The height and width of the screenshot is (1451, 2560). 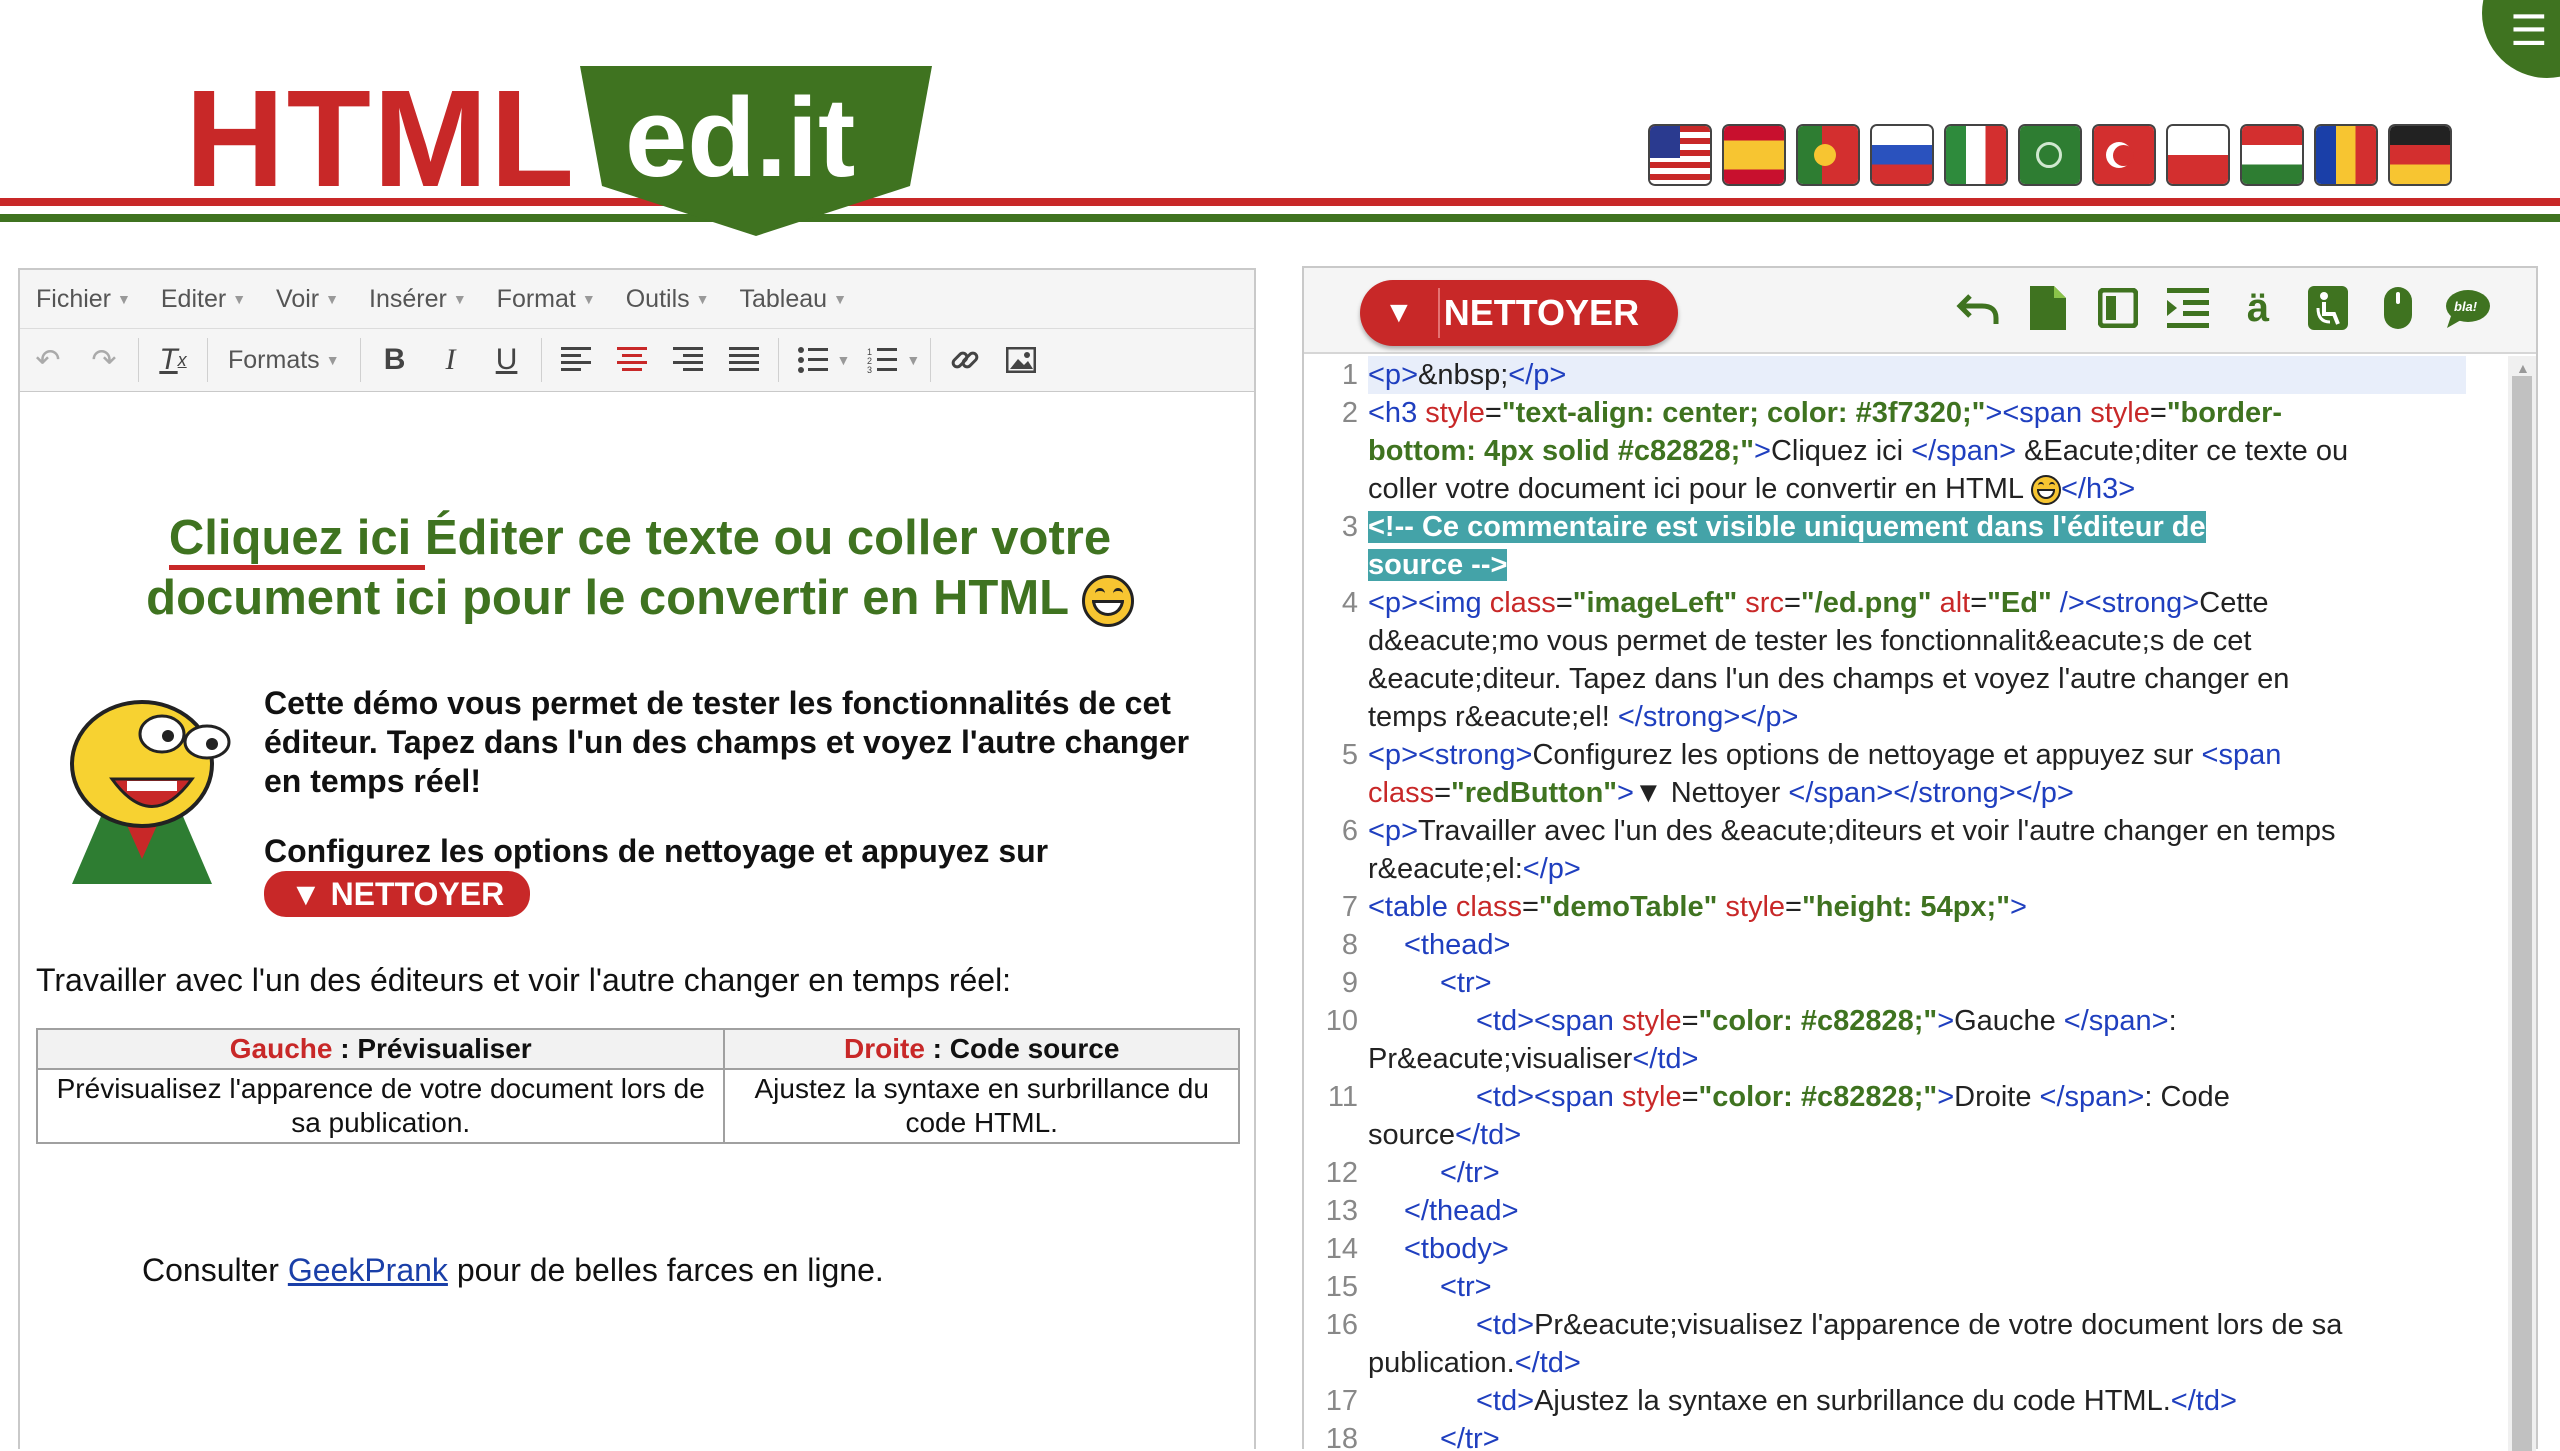 What do you see at coordinates (2050, 155) in the screenshot?
I see `flag-ar-icon` at bounding box center [2050, 155].